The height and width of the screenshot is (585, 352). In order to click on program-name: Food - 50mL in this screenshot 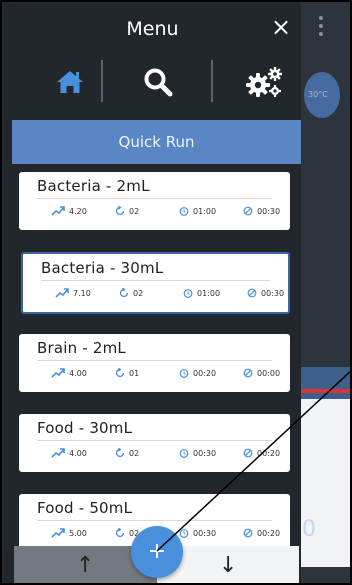, I will do `click(85, 508)`.